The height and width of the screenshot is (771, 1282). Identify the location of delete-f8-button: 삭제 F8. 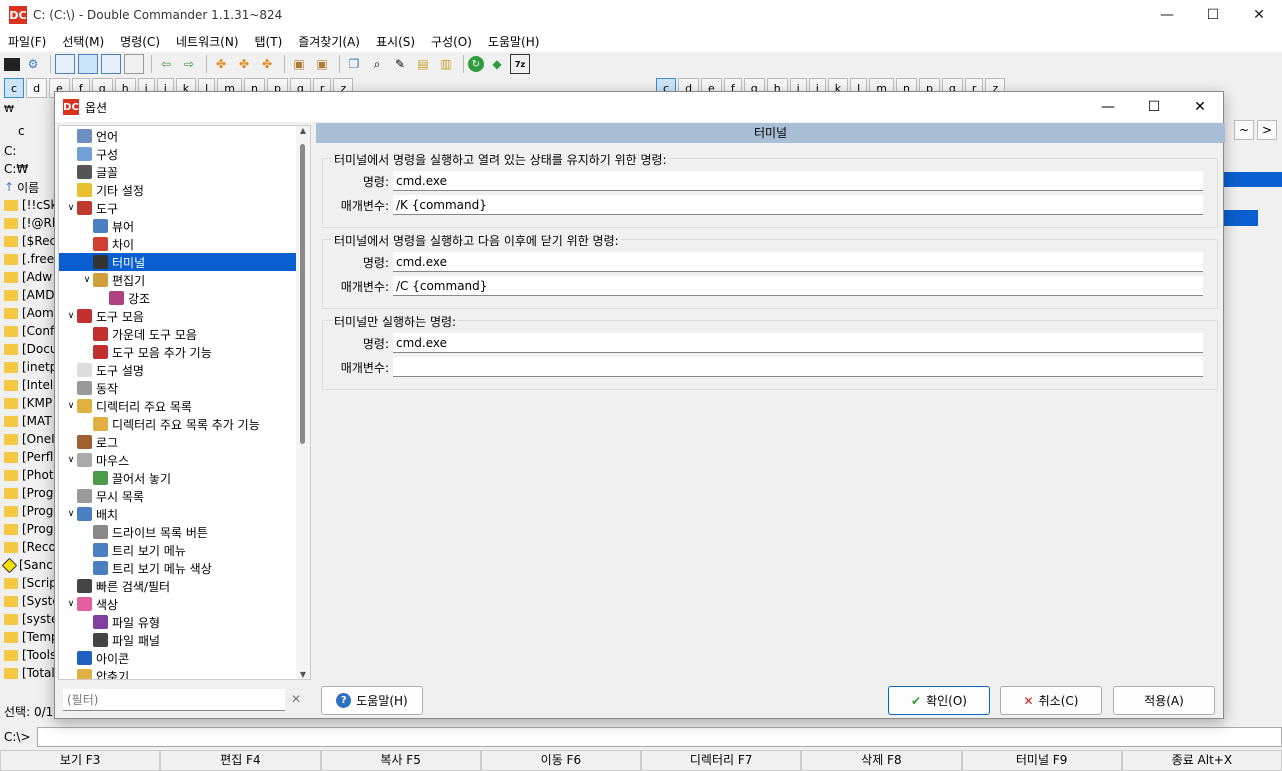
(881, 760).